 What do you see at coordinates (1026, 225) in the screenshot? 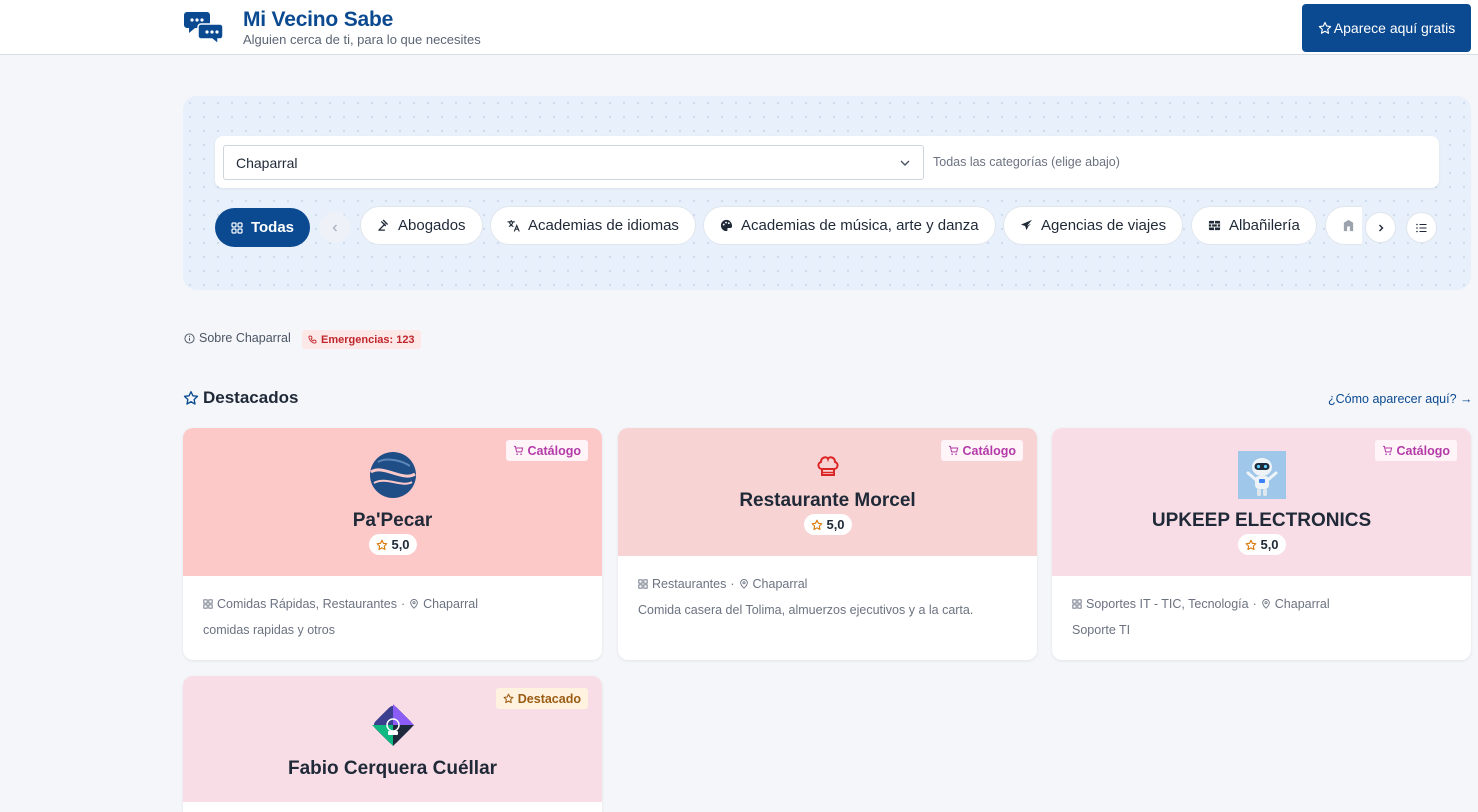
I see `plane-icon` at bounding box center [1026, 225].